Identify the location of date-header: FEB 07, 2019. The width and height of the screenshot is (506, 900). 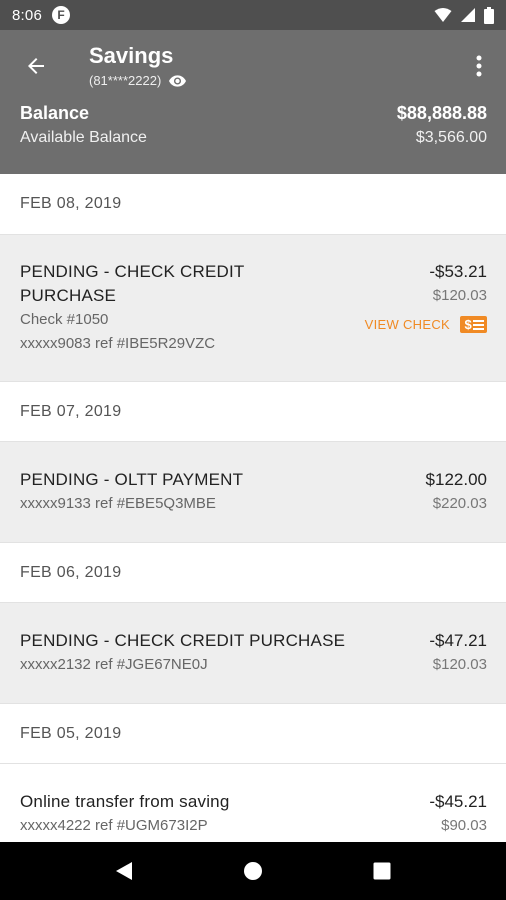
(253, 411).